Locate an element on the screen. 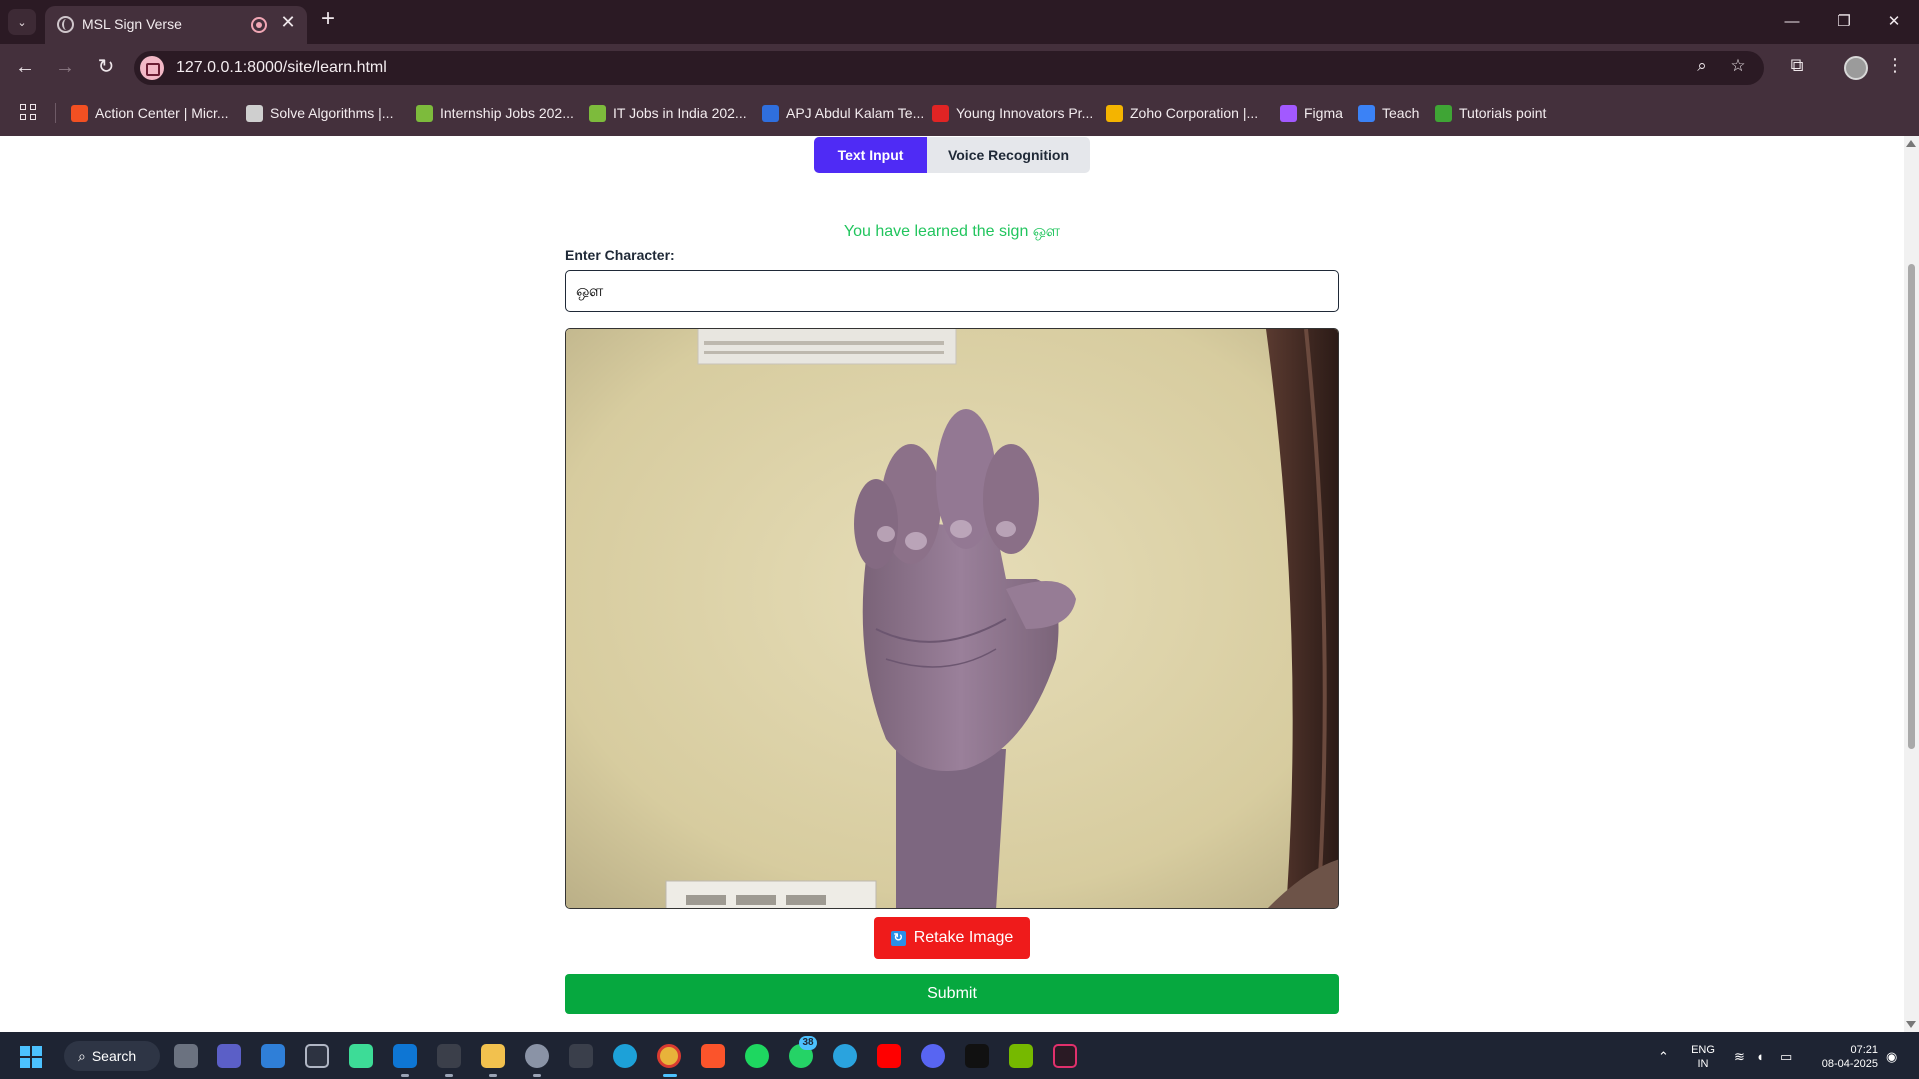 The height and width of the screenshot is (1079, 1919). language-code: ENG is located at coordinates (1703, 1050).